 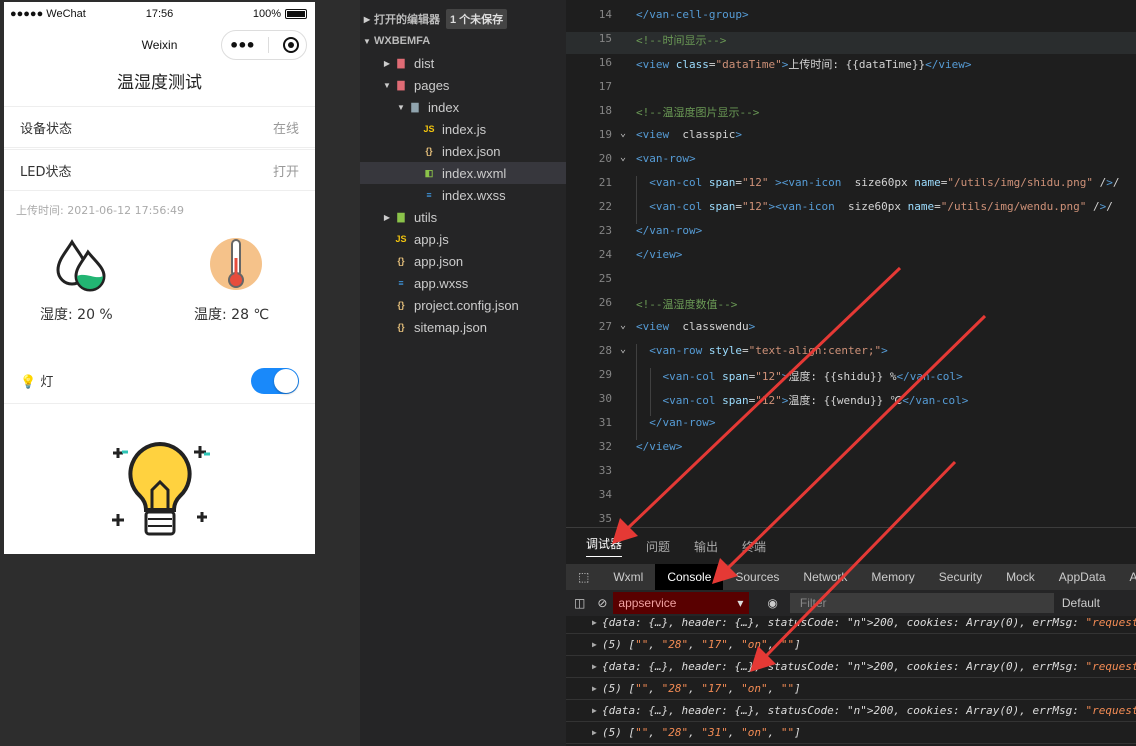 I want to click on tab-memory: Memory, so click(x=892, y=577).